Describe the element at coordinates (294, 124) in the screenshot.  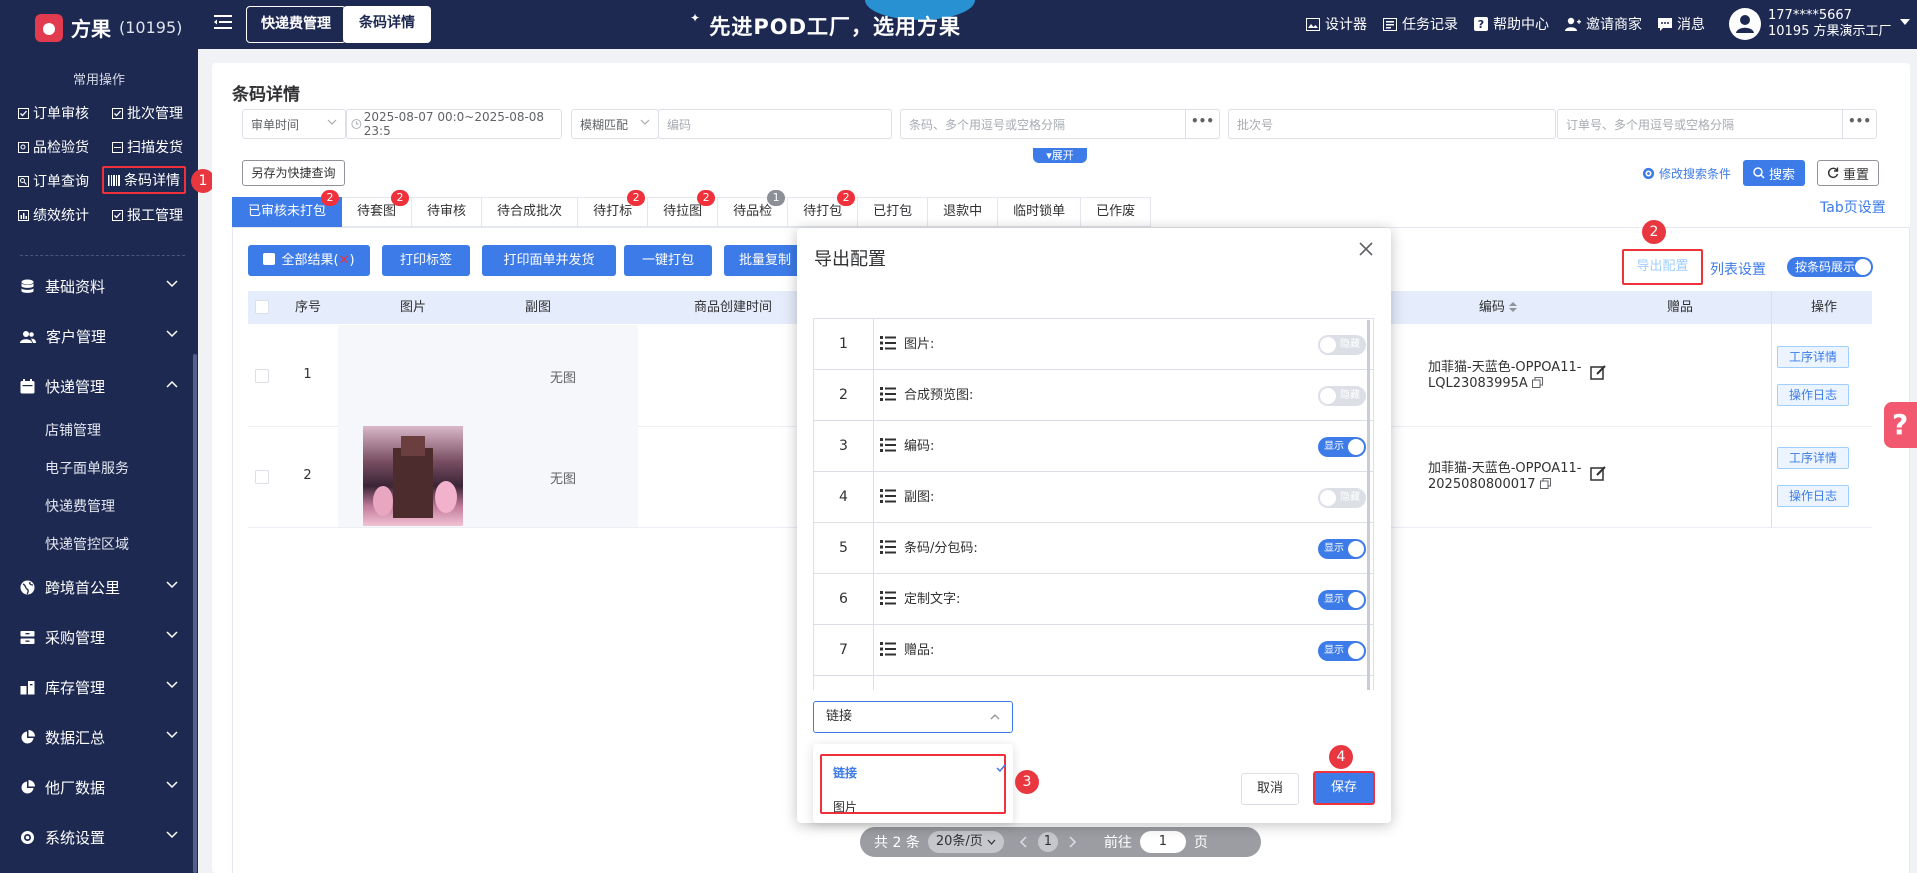
I see `time-type-select: 审单时间` at that location.